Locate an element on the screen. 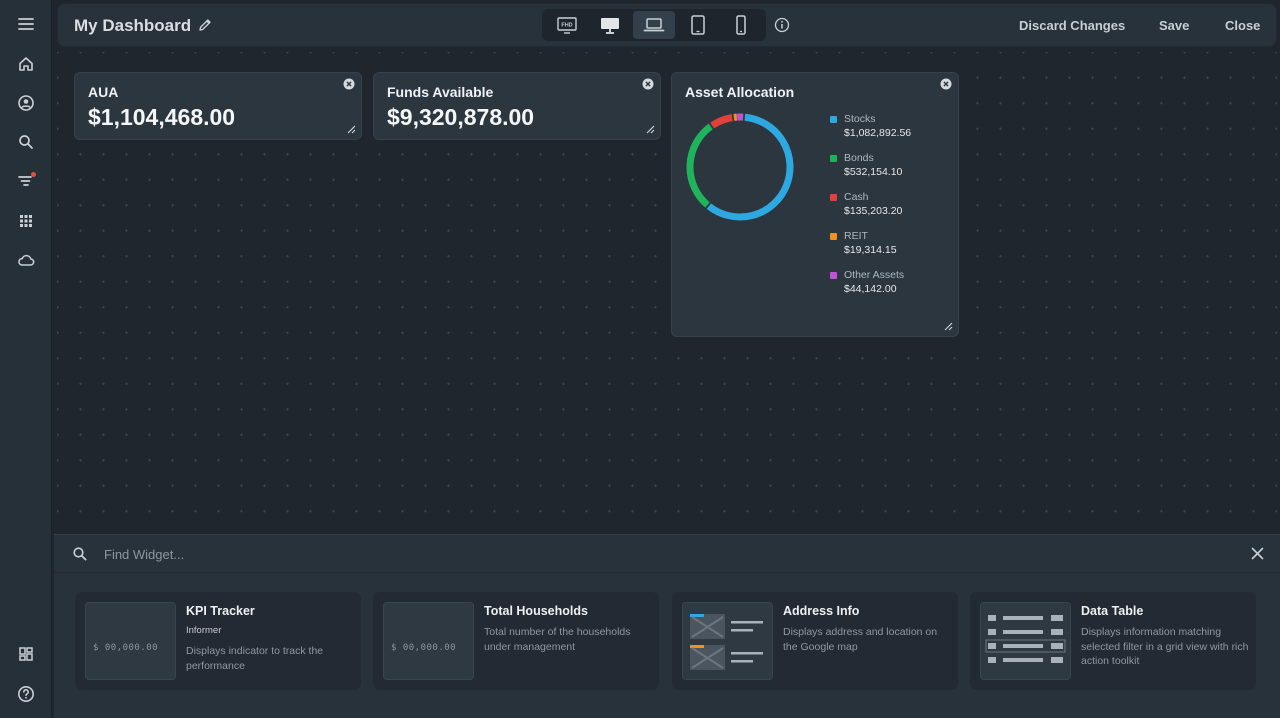  widget-title: AUA is located at coordinates (103, 92).